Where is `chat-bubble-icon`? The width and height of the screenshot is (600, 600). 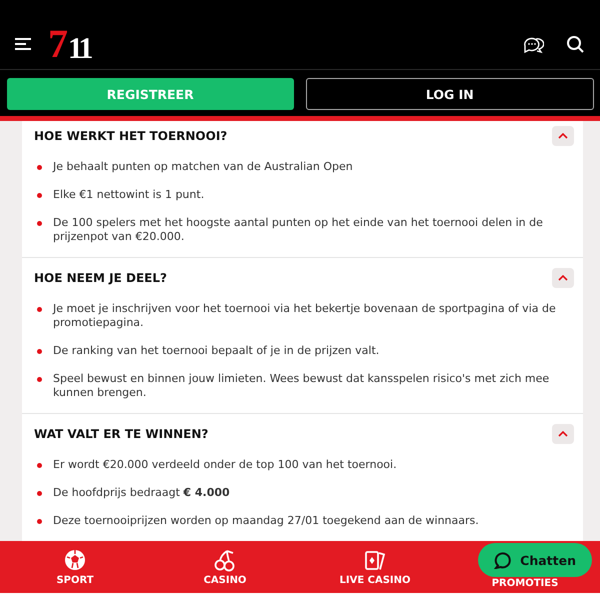 chat-bubble-icon is located at coordinates (503, 560).